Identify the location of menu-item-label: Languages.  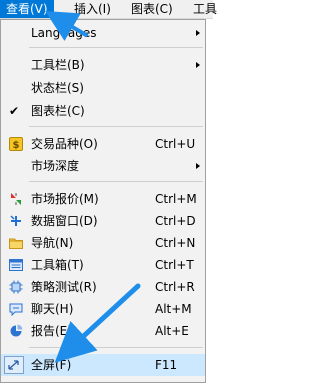
(64, 33).